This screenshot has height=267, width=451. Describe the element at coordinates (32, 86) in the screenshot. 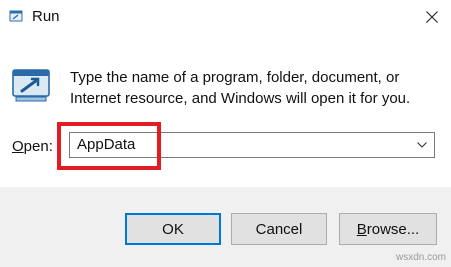

I see `run-dialog-icon` at that location.